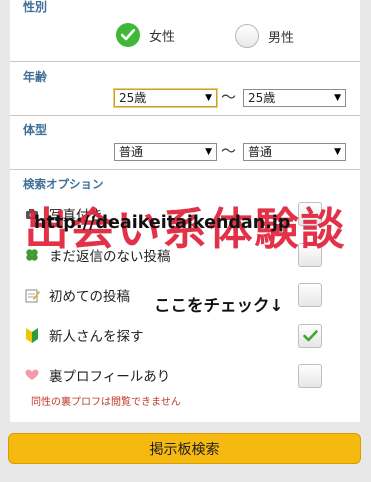 Image resolution: width=371 pixels, height=482 pixels. I want to click on search-options-label: 検索オプション, so click(63, 184).